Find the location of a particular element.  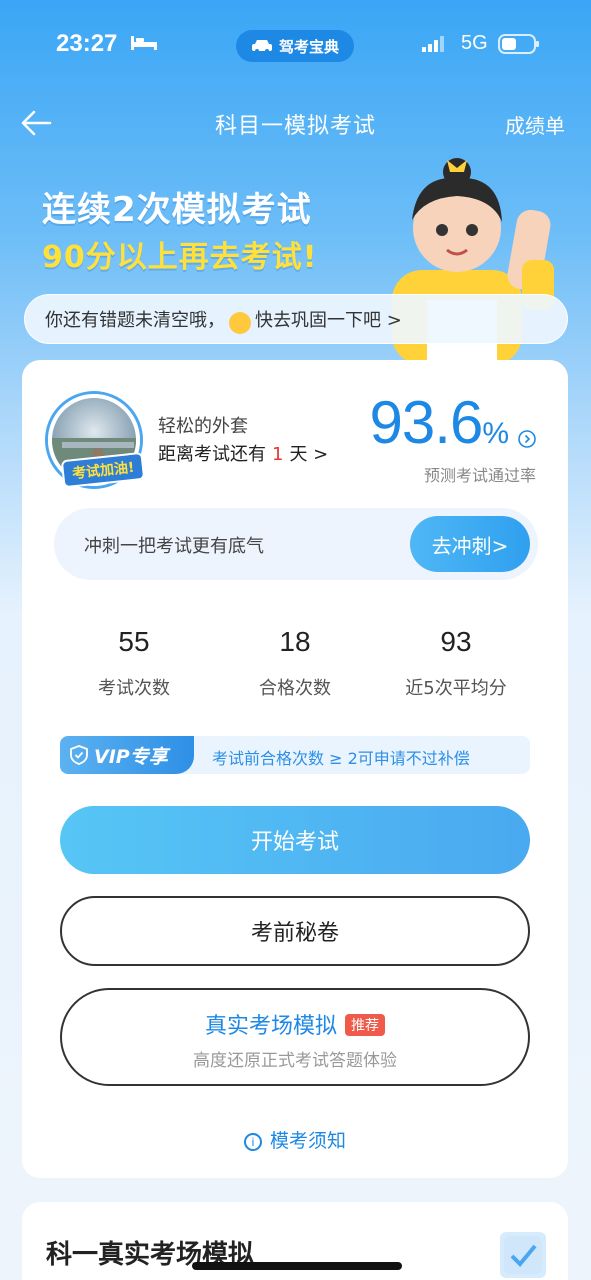

pass-rate-value: 93.6% is located at coordinates (439, 422).